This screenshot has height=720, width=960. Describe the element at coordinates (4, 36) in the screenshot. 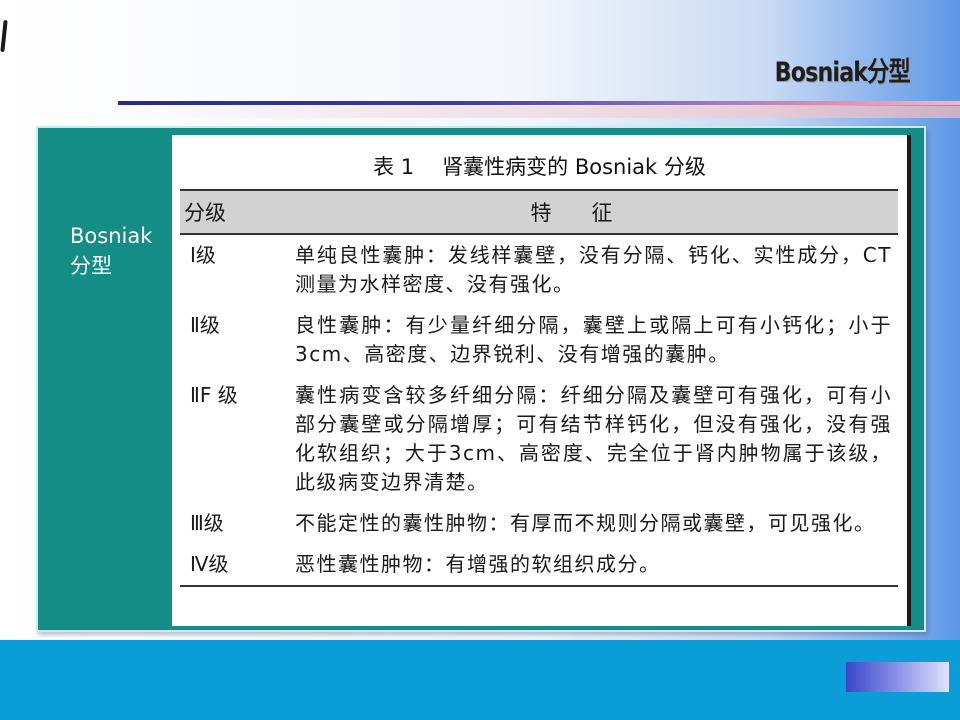

I see `corner-mark` at that location.